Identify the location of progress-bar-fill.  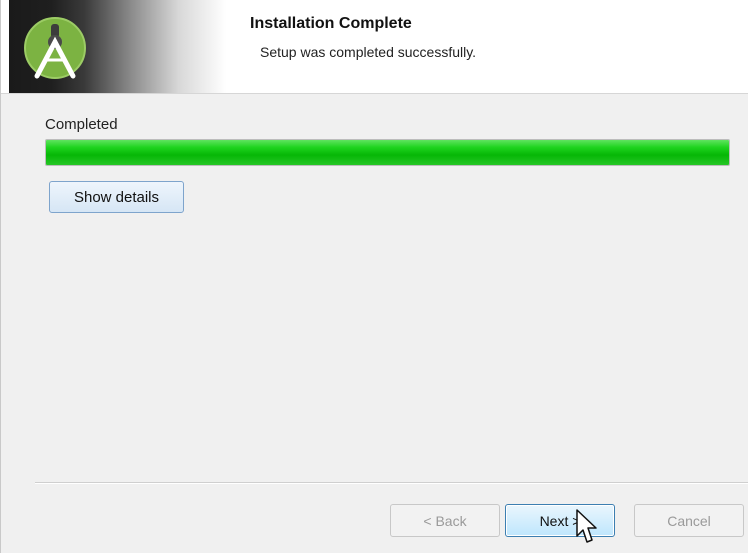
(387, 152).